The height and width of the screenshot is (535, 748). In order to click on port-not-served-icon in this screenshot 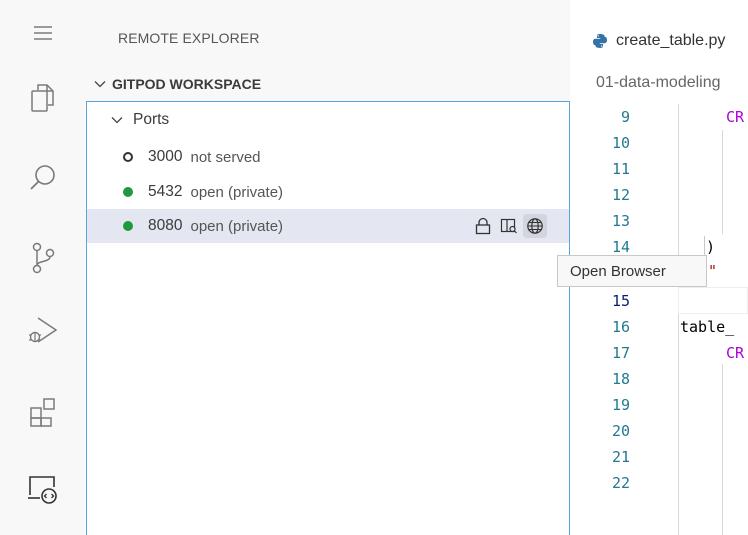, I will do `click(128, 157)`.